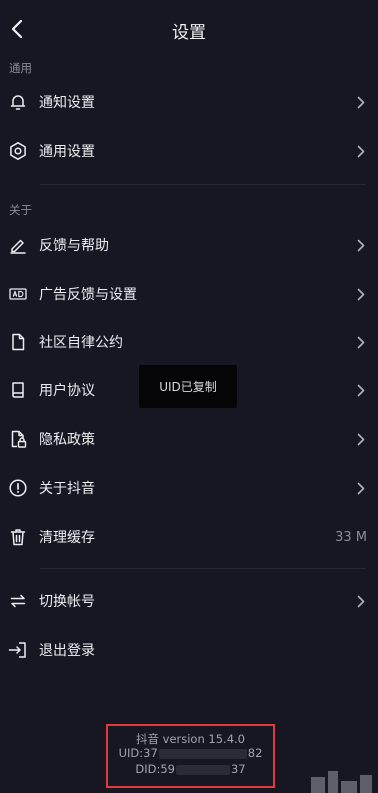  Describe the element at coordinates (189, 537) in the screenshot. I see `settings-item-clear-cache: 清理缓存 33 M` at that location.